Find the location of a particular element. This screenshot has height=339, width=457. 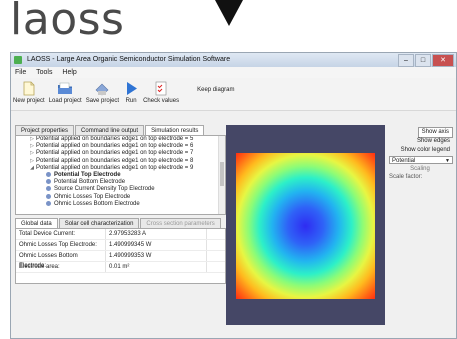

tree-item-child: Source Current Density Top Electrode is located at coordinates (120, 189).